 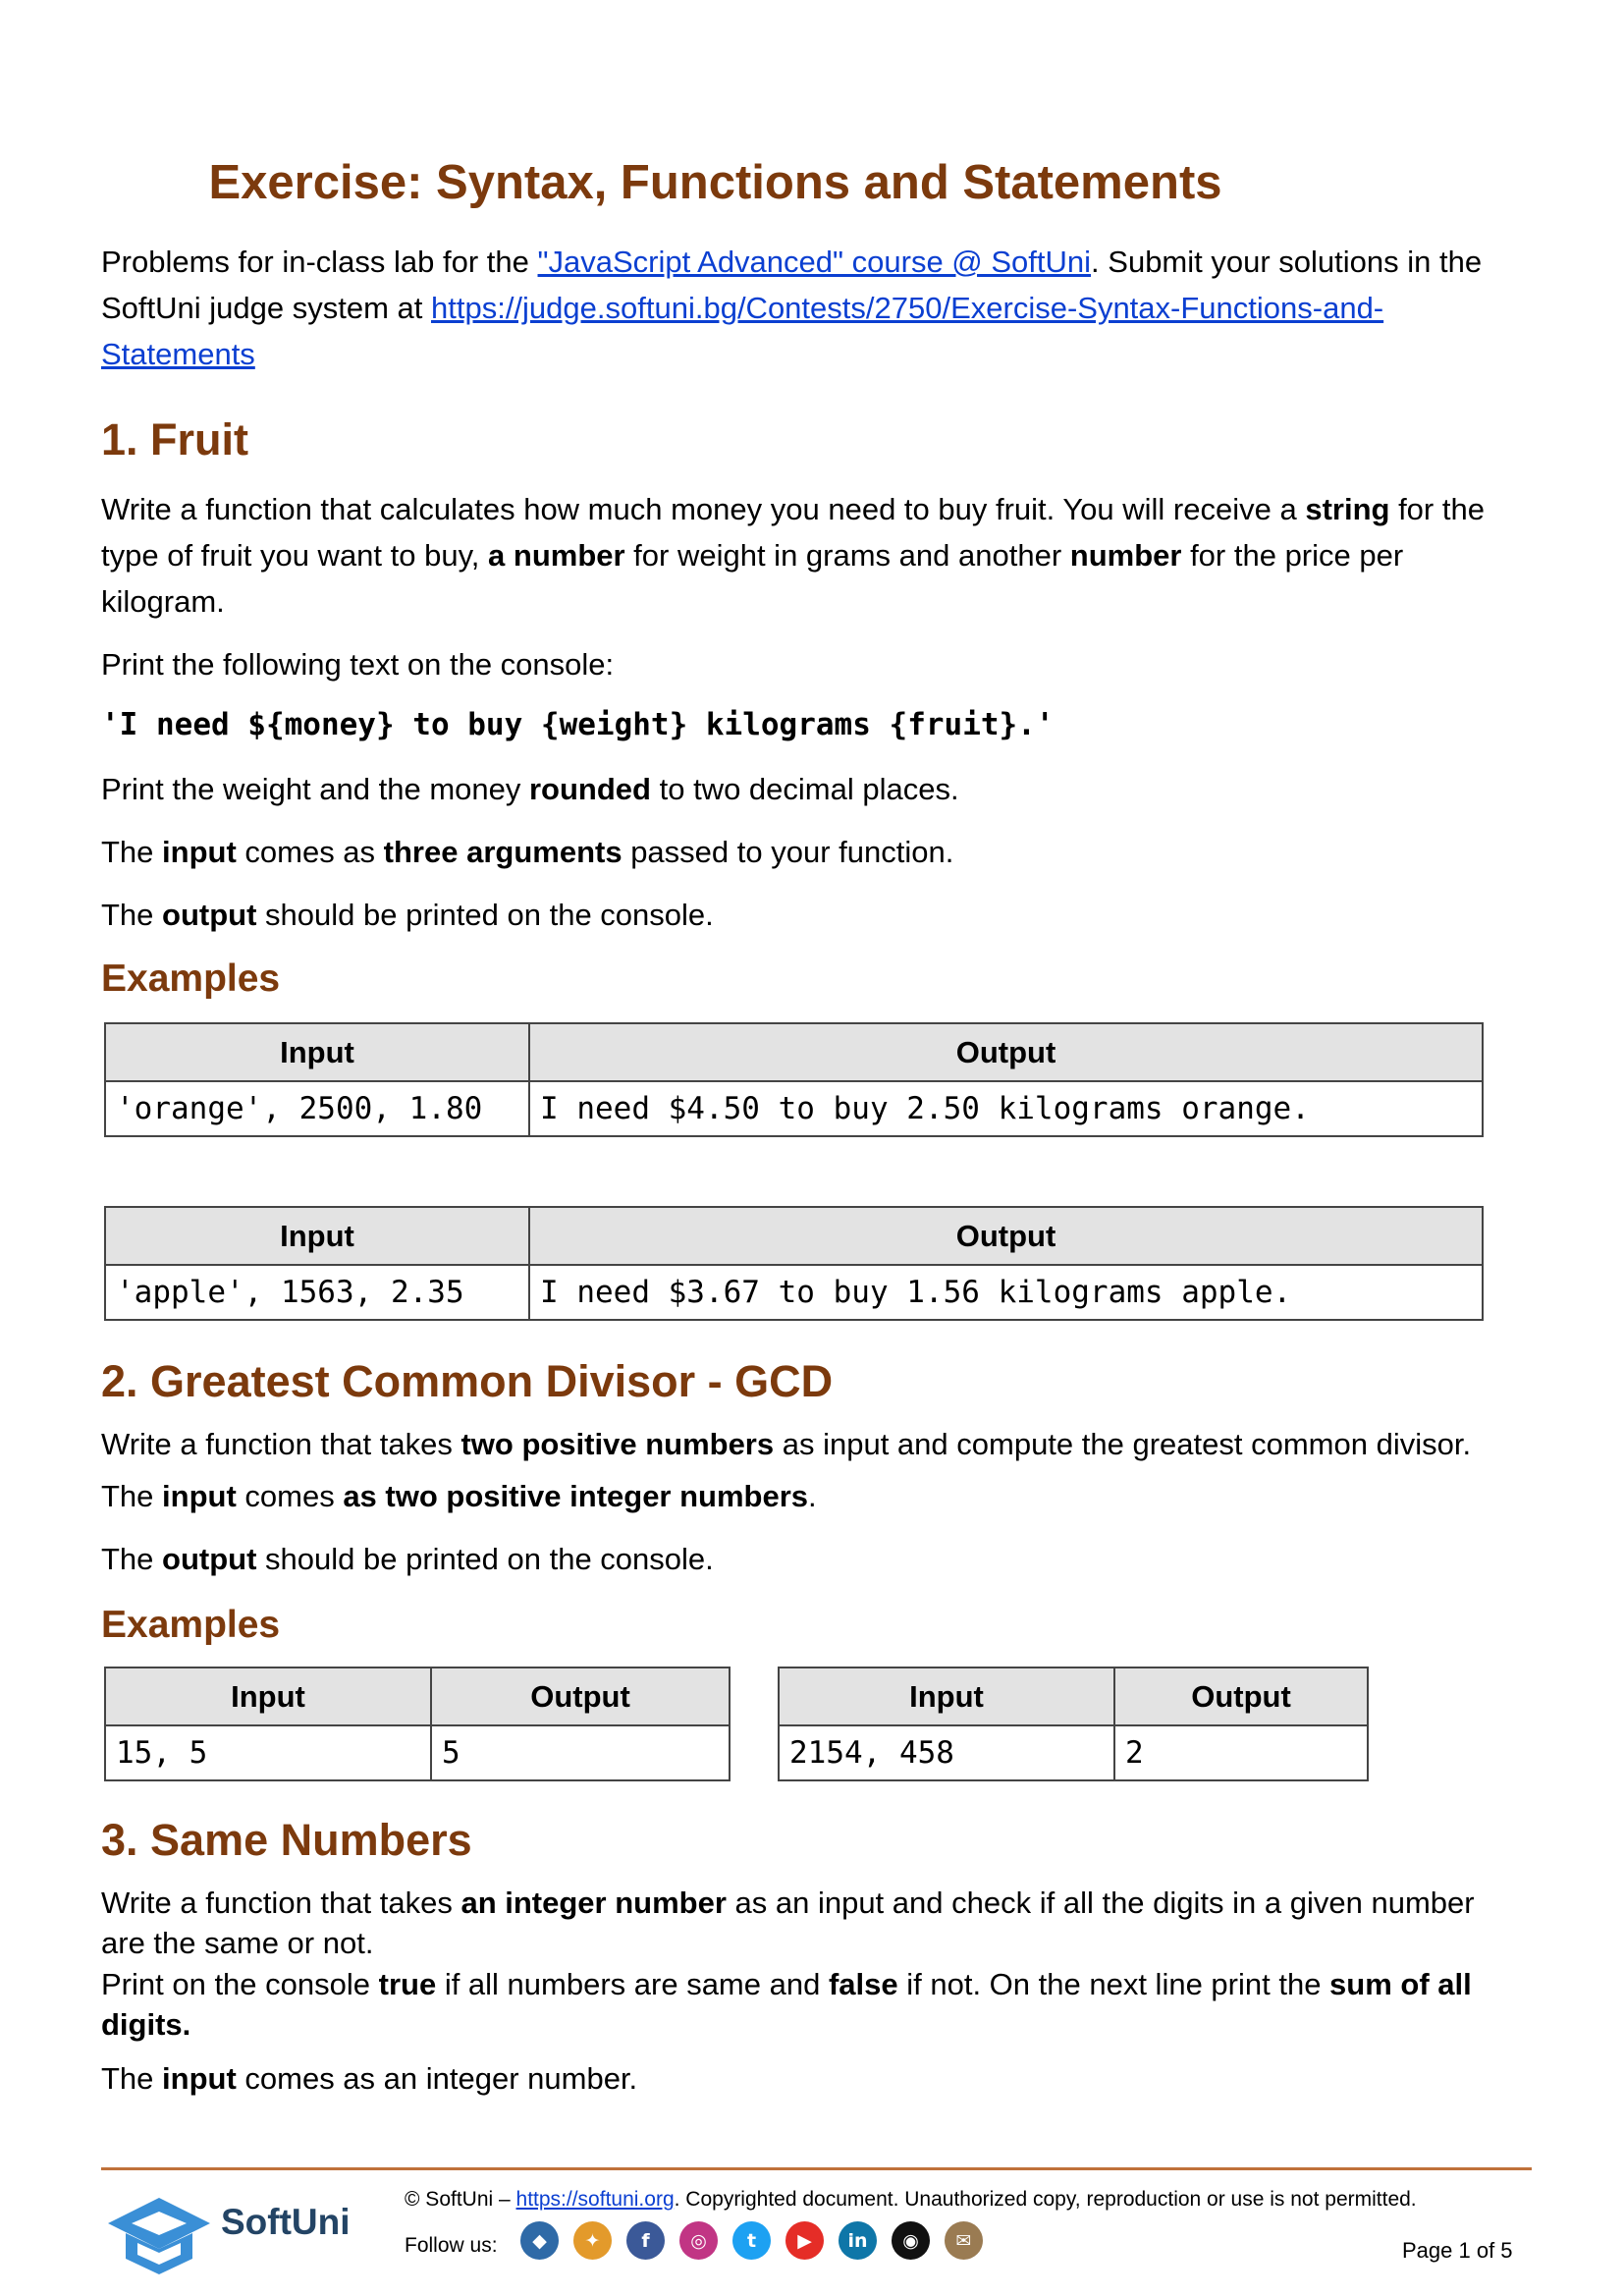 I want to click on softuni-link: https://softuni.org, so click(x=595, y=2199).